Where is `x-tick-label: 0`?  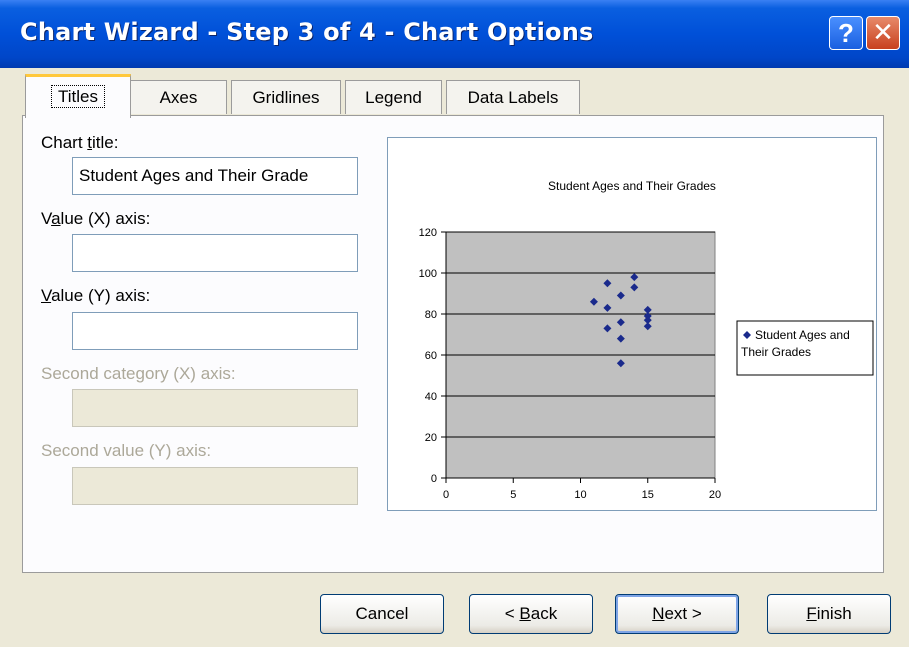
x-tick-label: 0 is located at coordinates (446, 495).